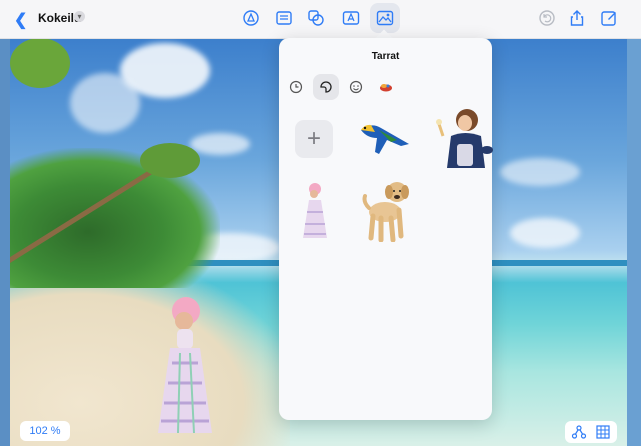  Describe the element at coordinates (579, 432) in the screenshot. I see `tree-diagram-icon` at that location.